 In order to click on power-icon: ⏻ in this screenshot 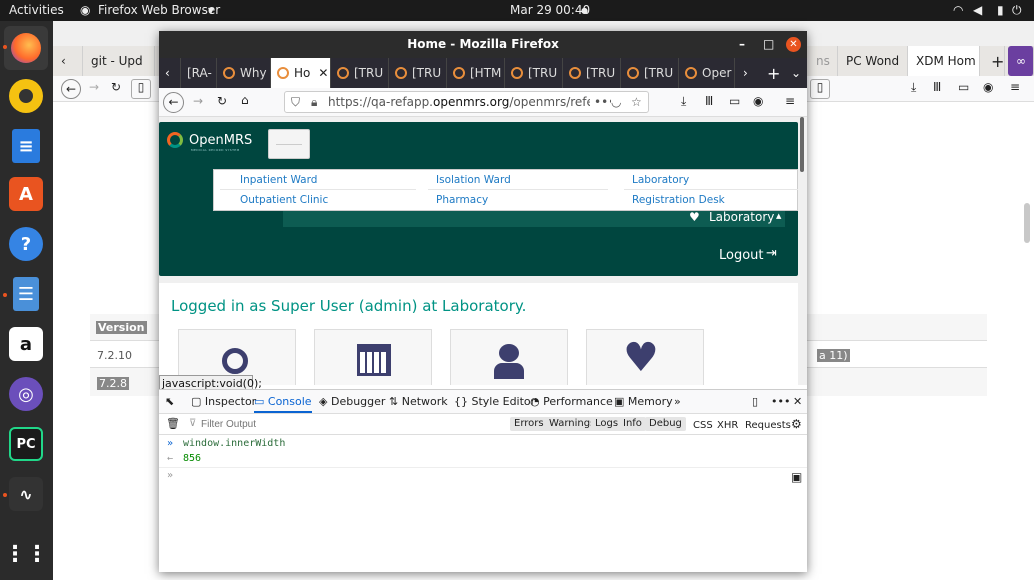, I will do `click(1017, 10)`.